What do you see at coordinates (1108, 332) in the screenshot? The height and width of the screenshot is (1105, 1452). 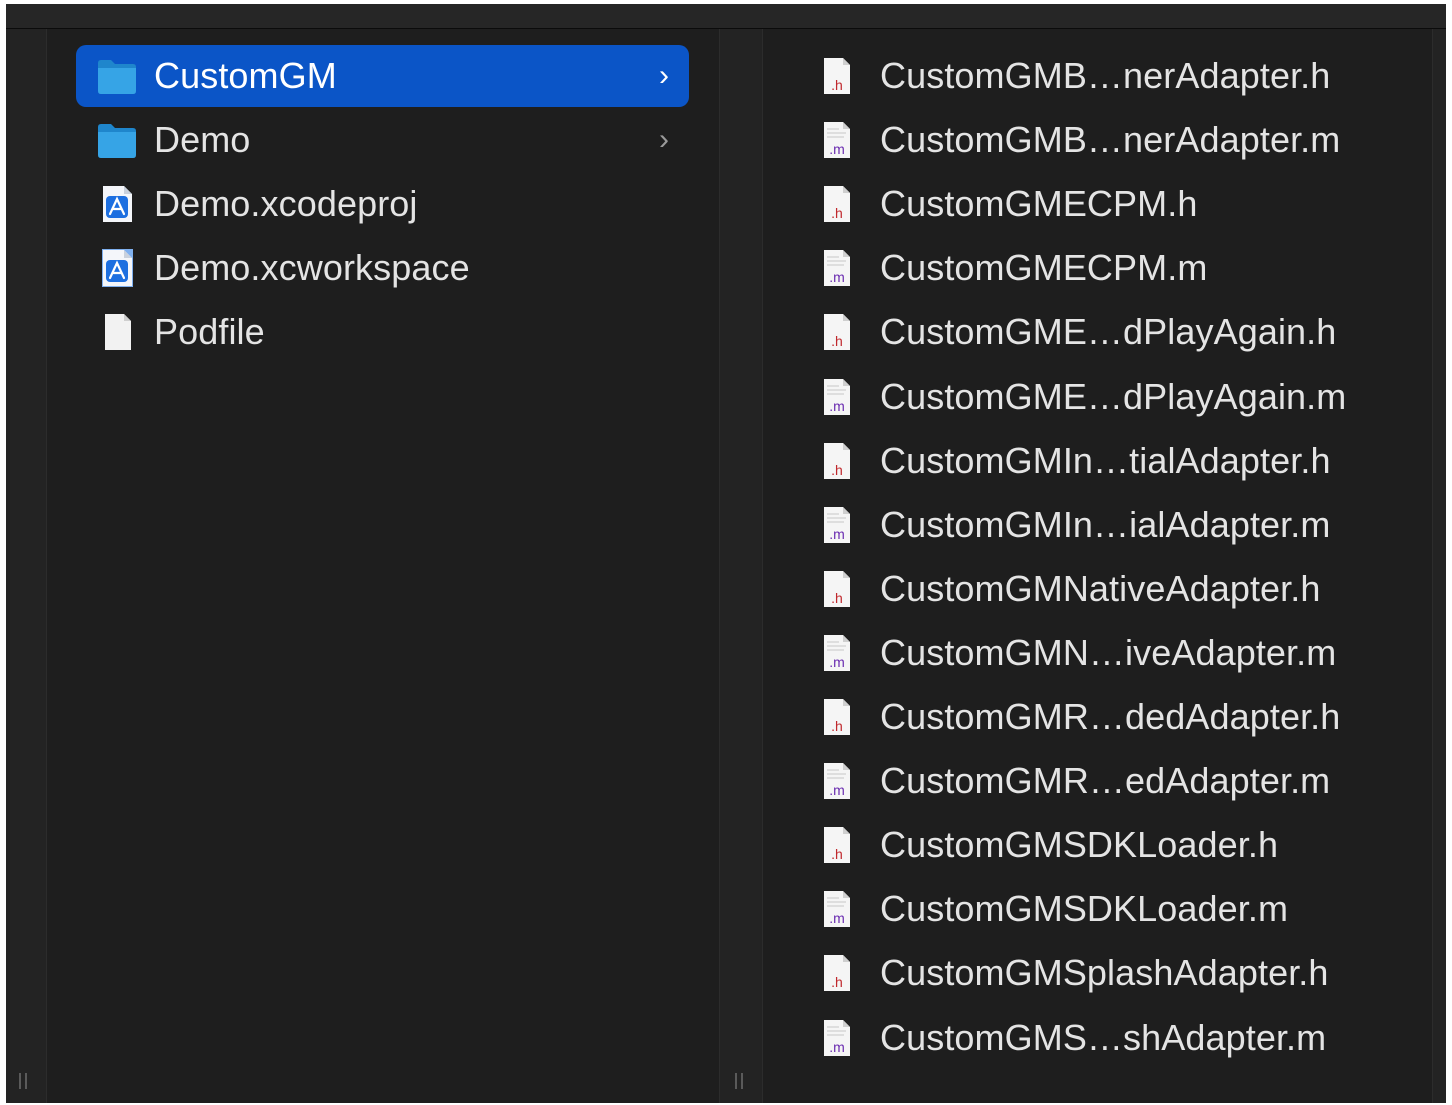 I see `file-name: CustomGME…dPlayAgain.h` at bounding box center [1108, 332].